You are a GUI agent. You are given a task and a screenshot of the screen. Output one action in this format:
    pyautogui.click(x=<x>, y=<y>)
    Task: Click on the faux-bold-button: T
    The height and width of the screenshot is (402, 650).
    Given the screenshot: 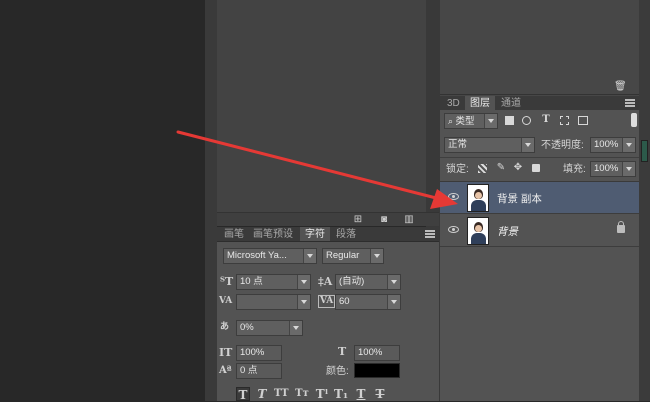 What is the action you would take?
    pyautogui.click(x=243, y=394)
    